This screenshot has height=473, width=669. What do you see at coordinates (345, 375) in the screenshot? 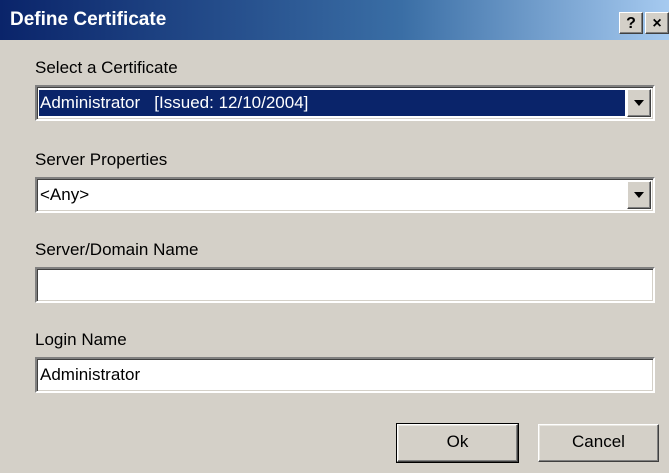
I see `login-name-field: Administrator` at bounding box center [345, 375].